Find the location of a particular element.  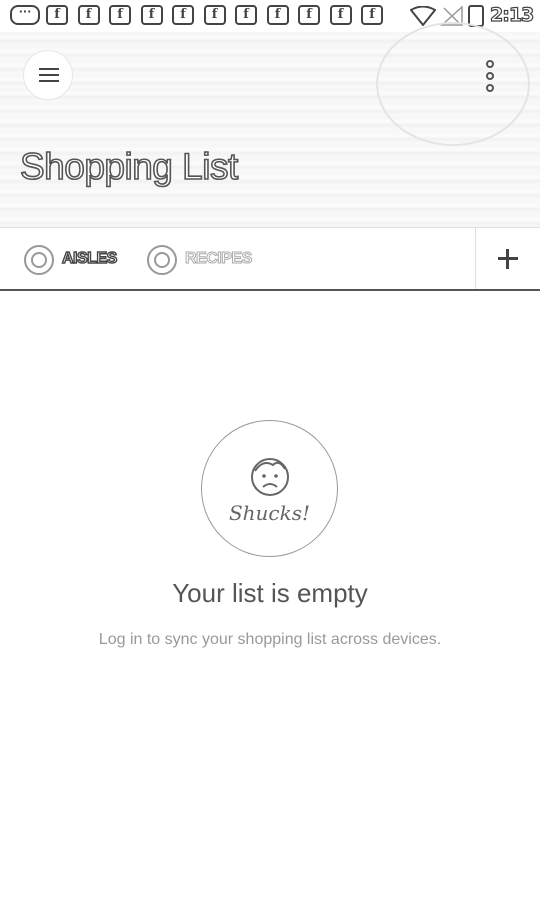

page-title: Shopping List is located at coordinates (129, 166).